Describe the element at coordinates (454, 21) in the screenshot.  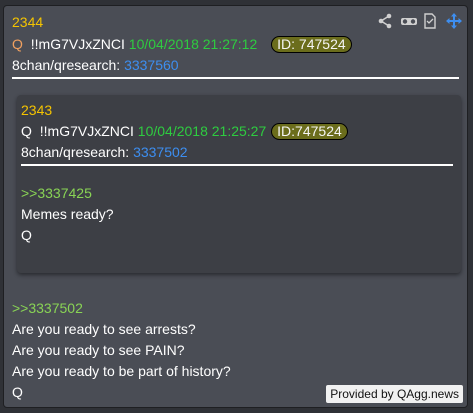
I see `move-icon` at that location.